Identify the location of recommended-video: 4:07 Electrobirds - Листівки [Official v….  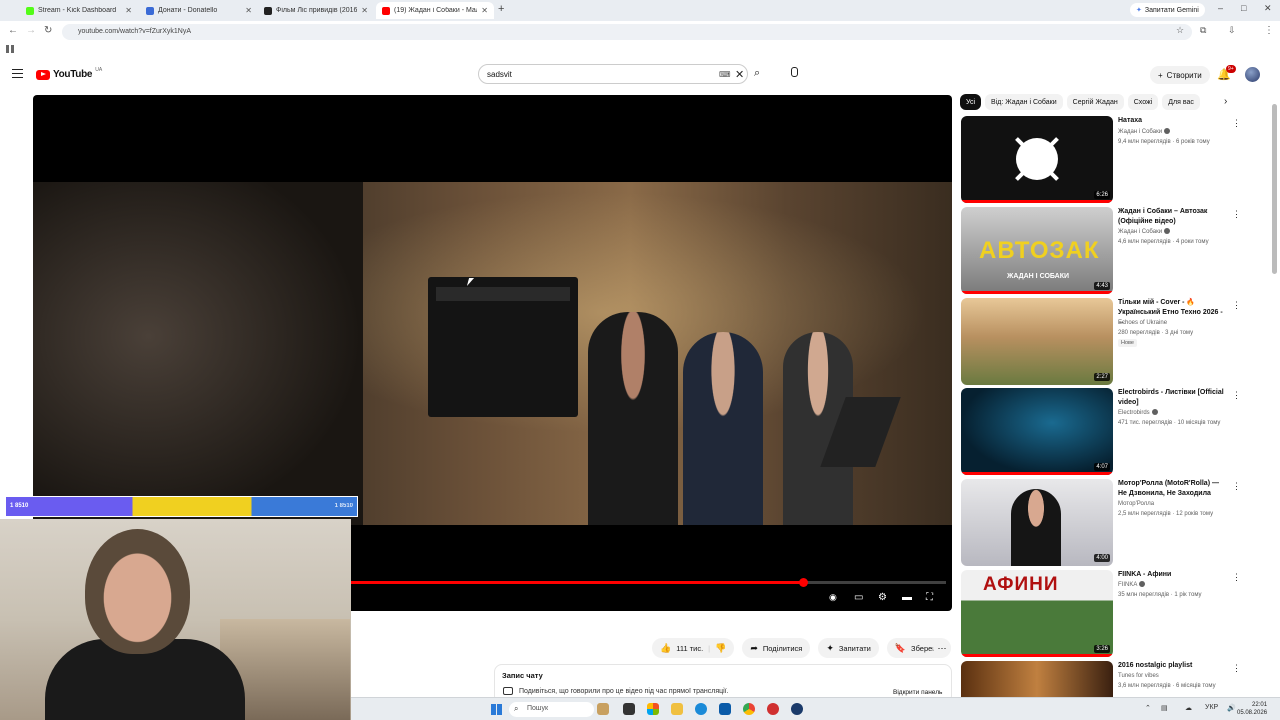
(1111, 431).